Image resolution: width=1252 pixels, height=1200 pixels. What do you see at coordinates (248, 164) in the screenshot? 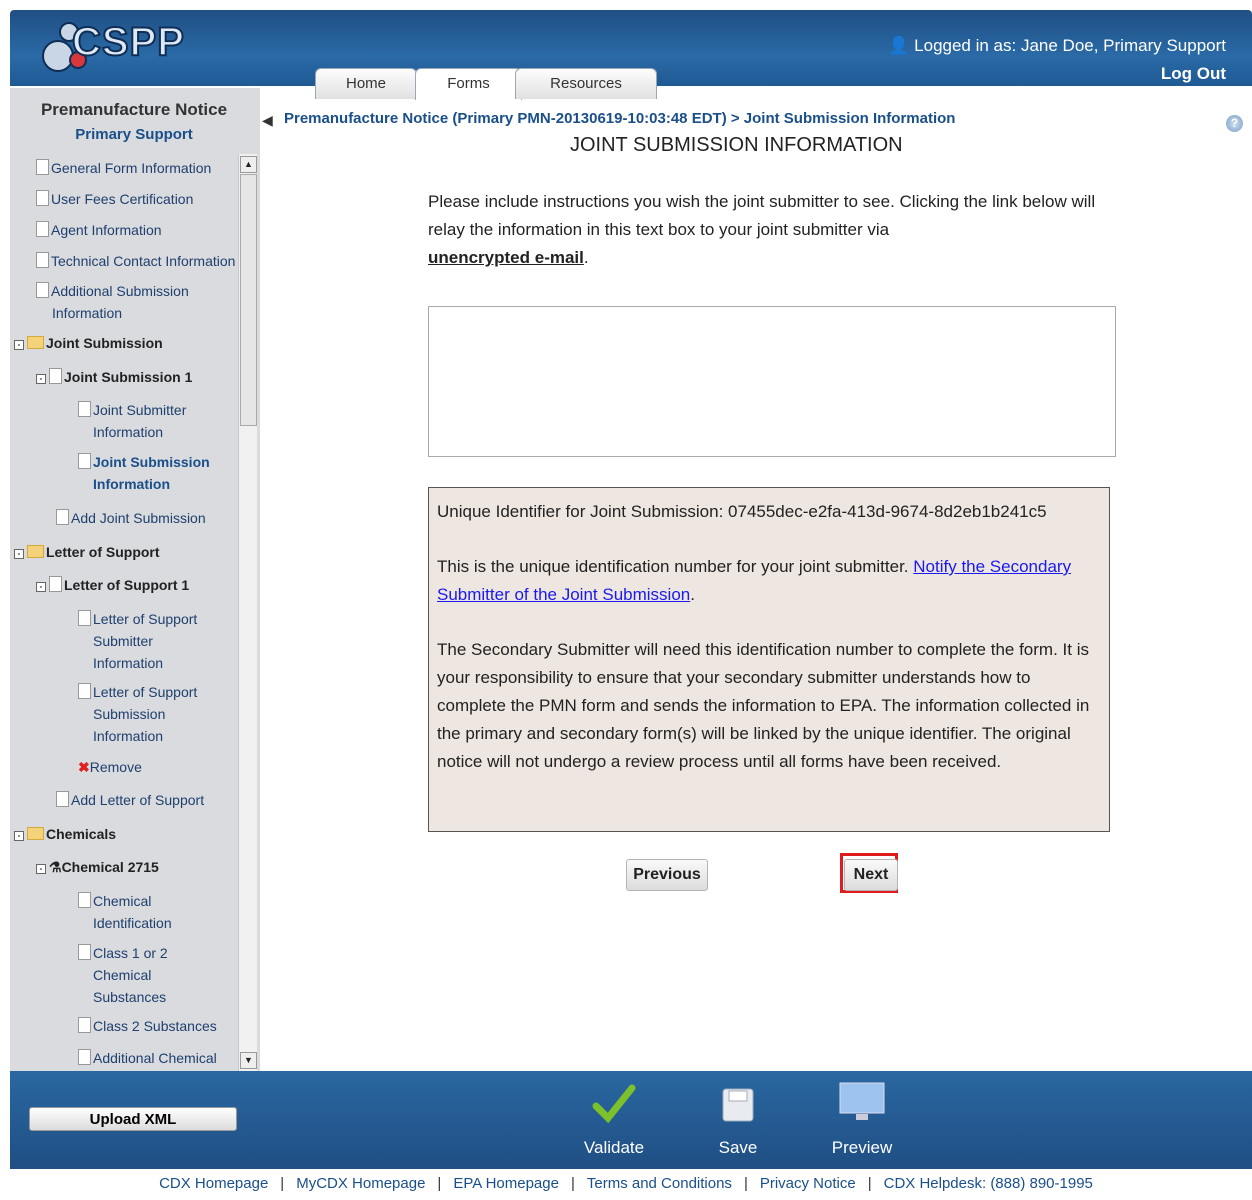
I see `scroll-up-icon: ▲` at bounding box center [248, 164].